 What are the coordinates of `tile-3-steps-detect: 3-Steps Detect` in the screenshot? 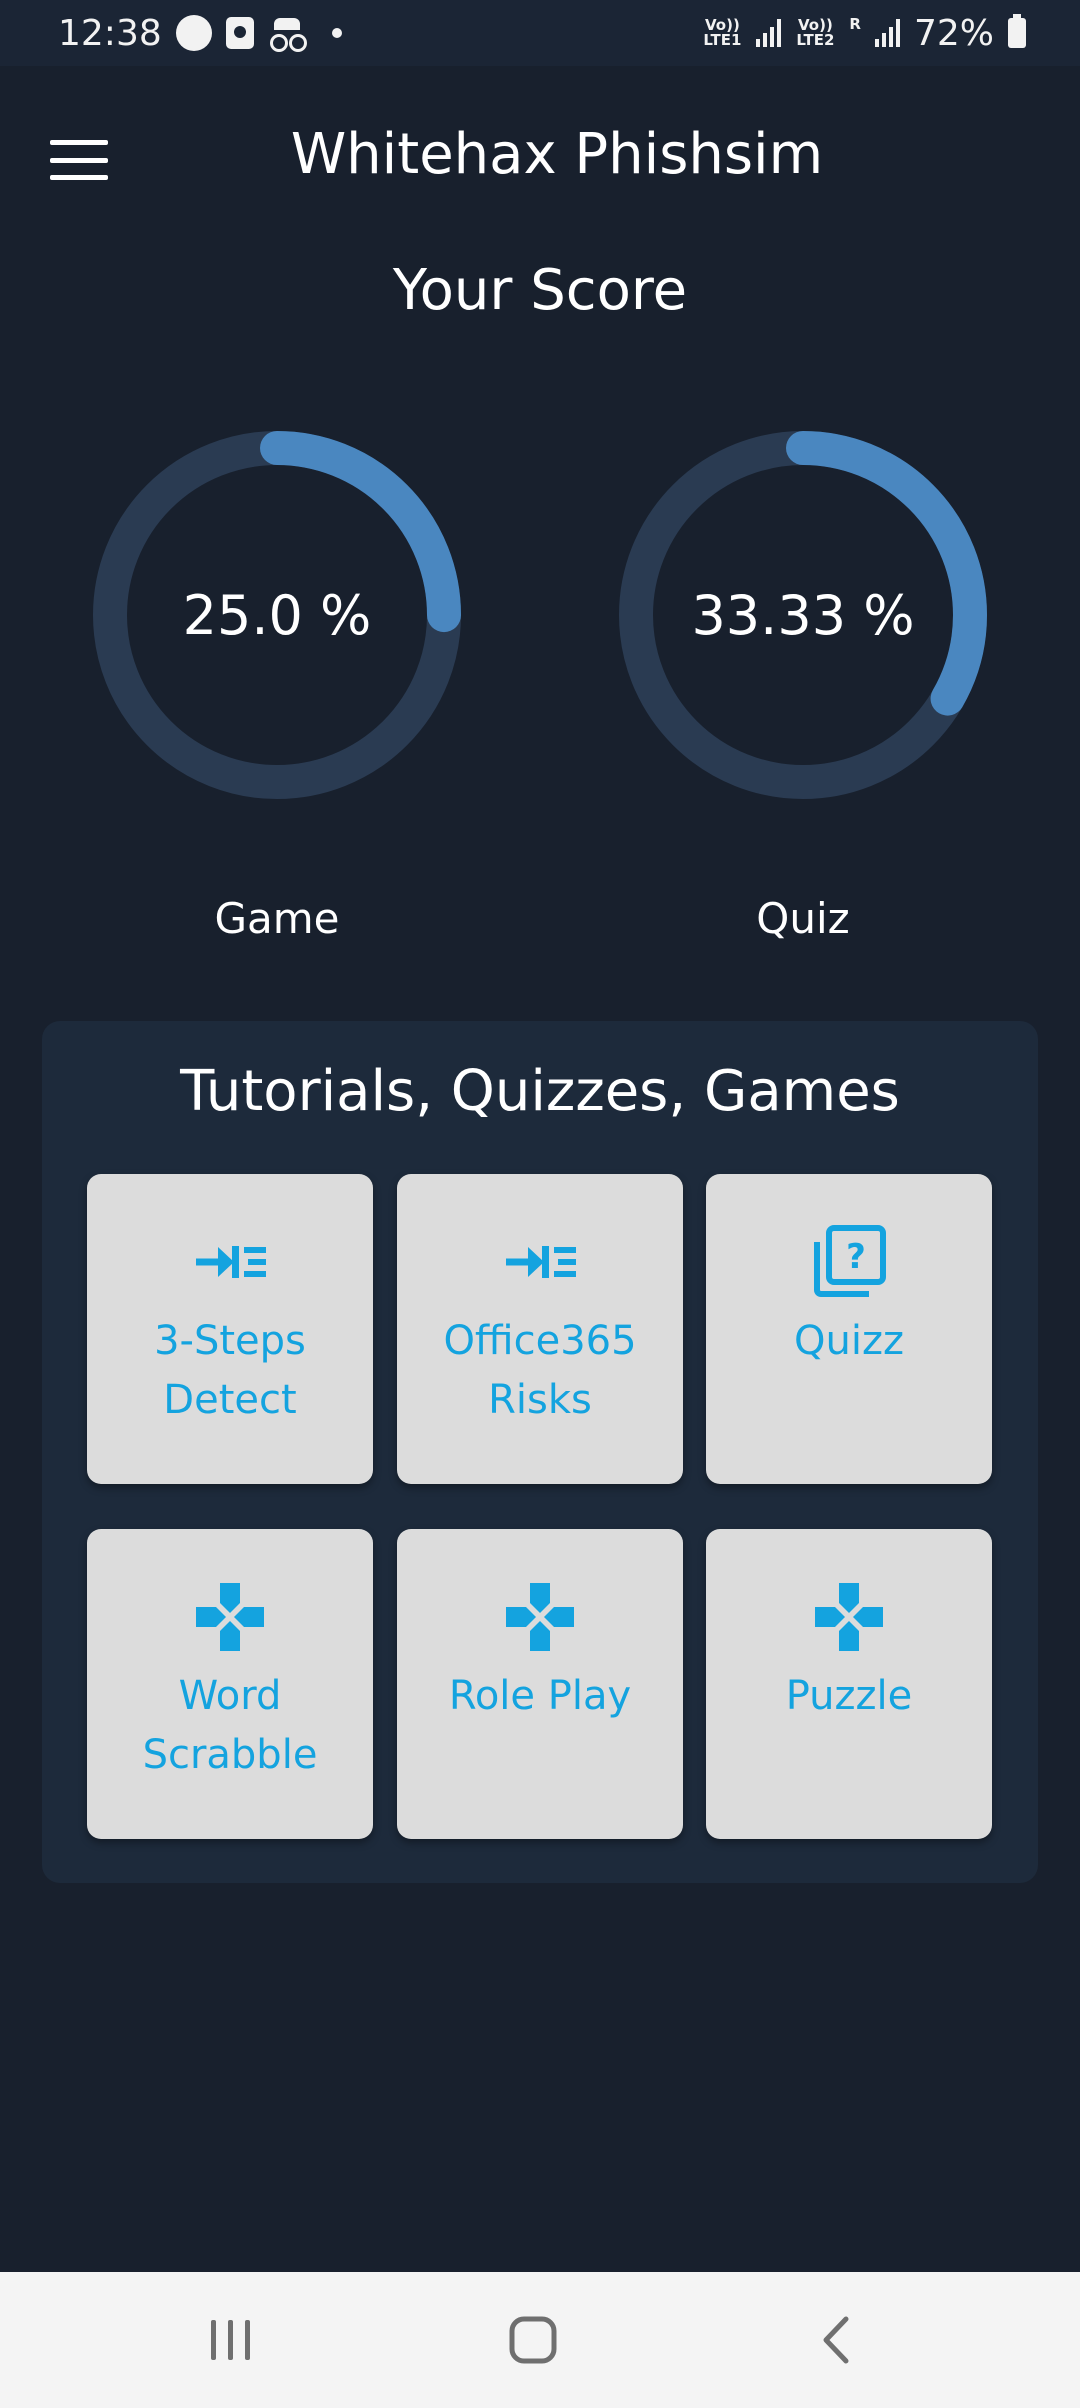 It's located at (230, 1329).